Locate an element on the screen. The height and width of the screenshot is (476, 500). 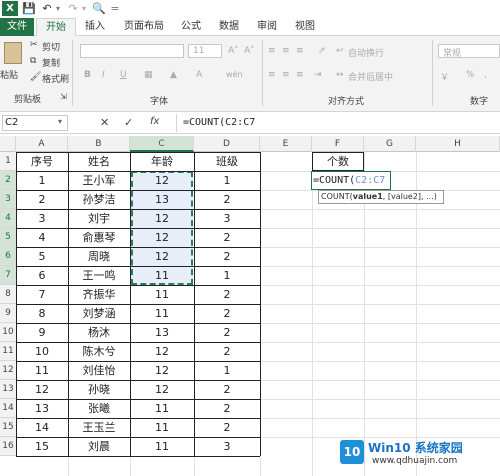
row-header-7: 7 is located at coordinates (8, 275).